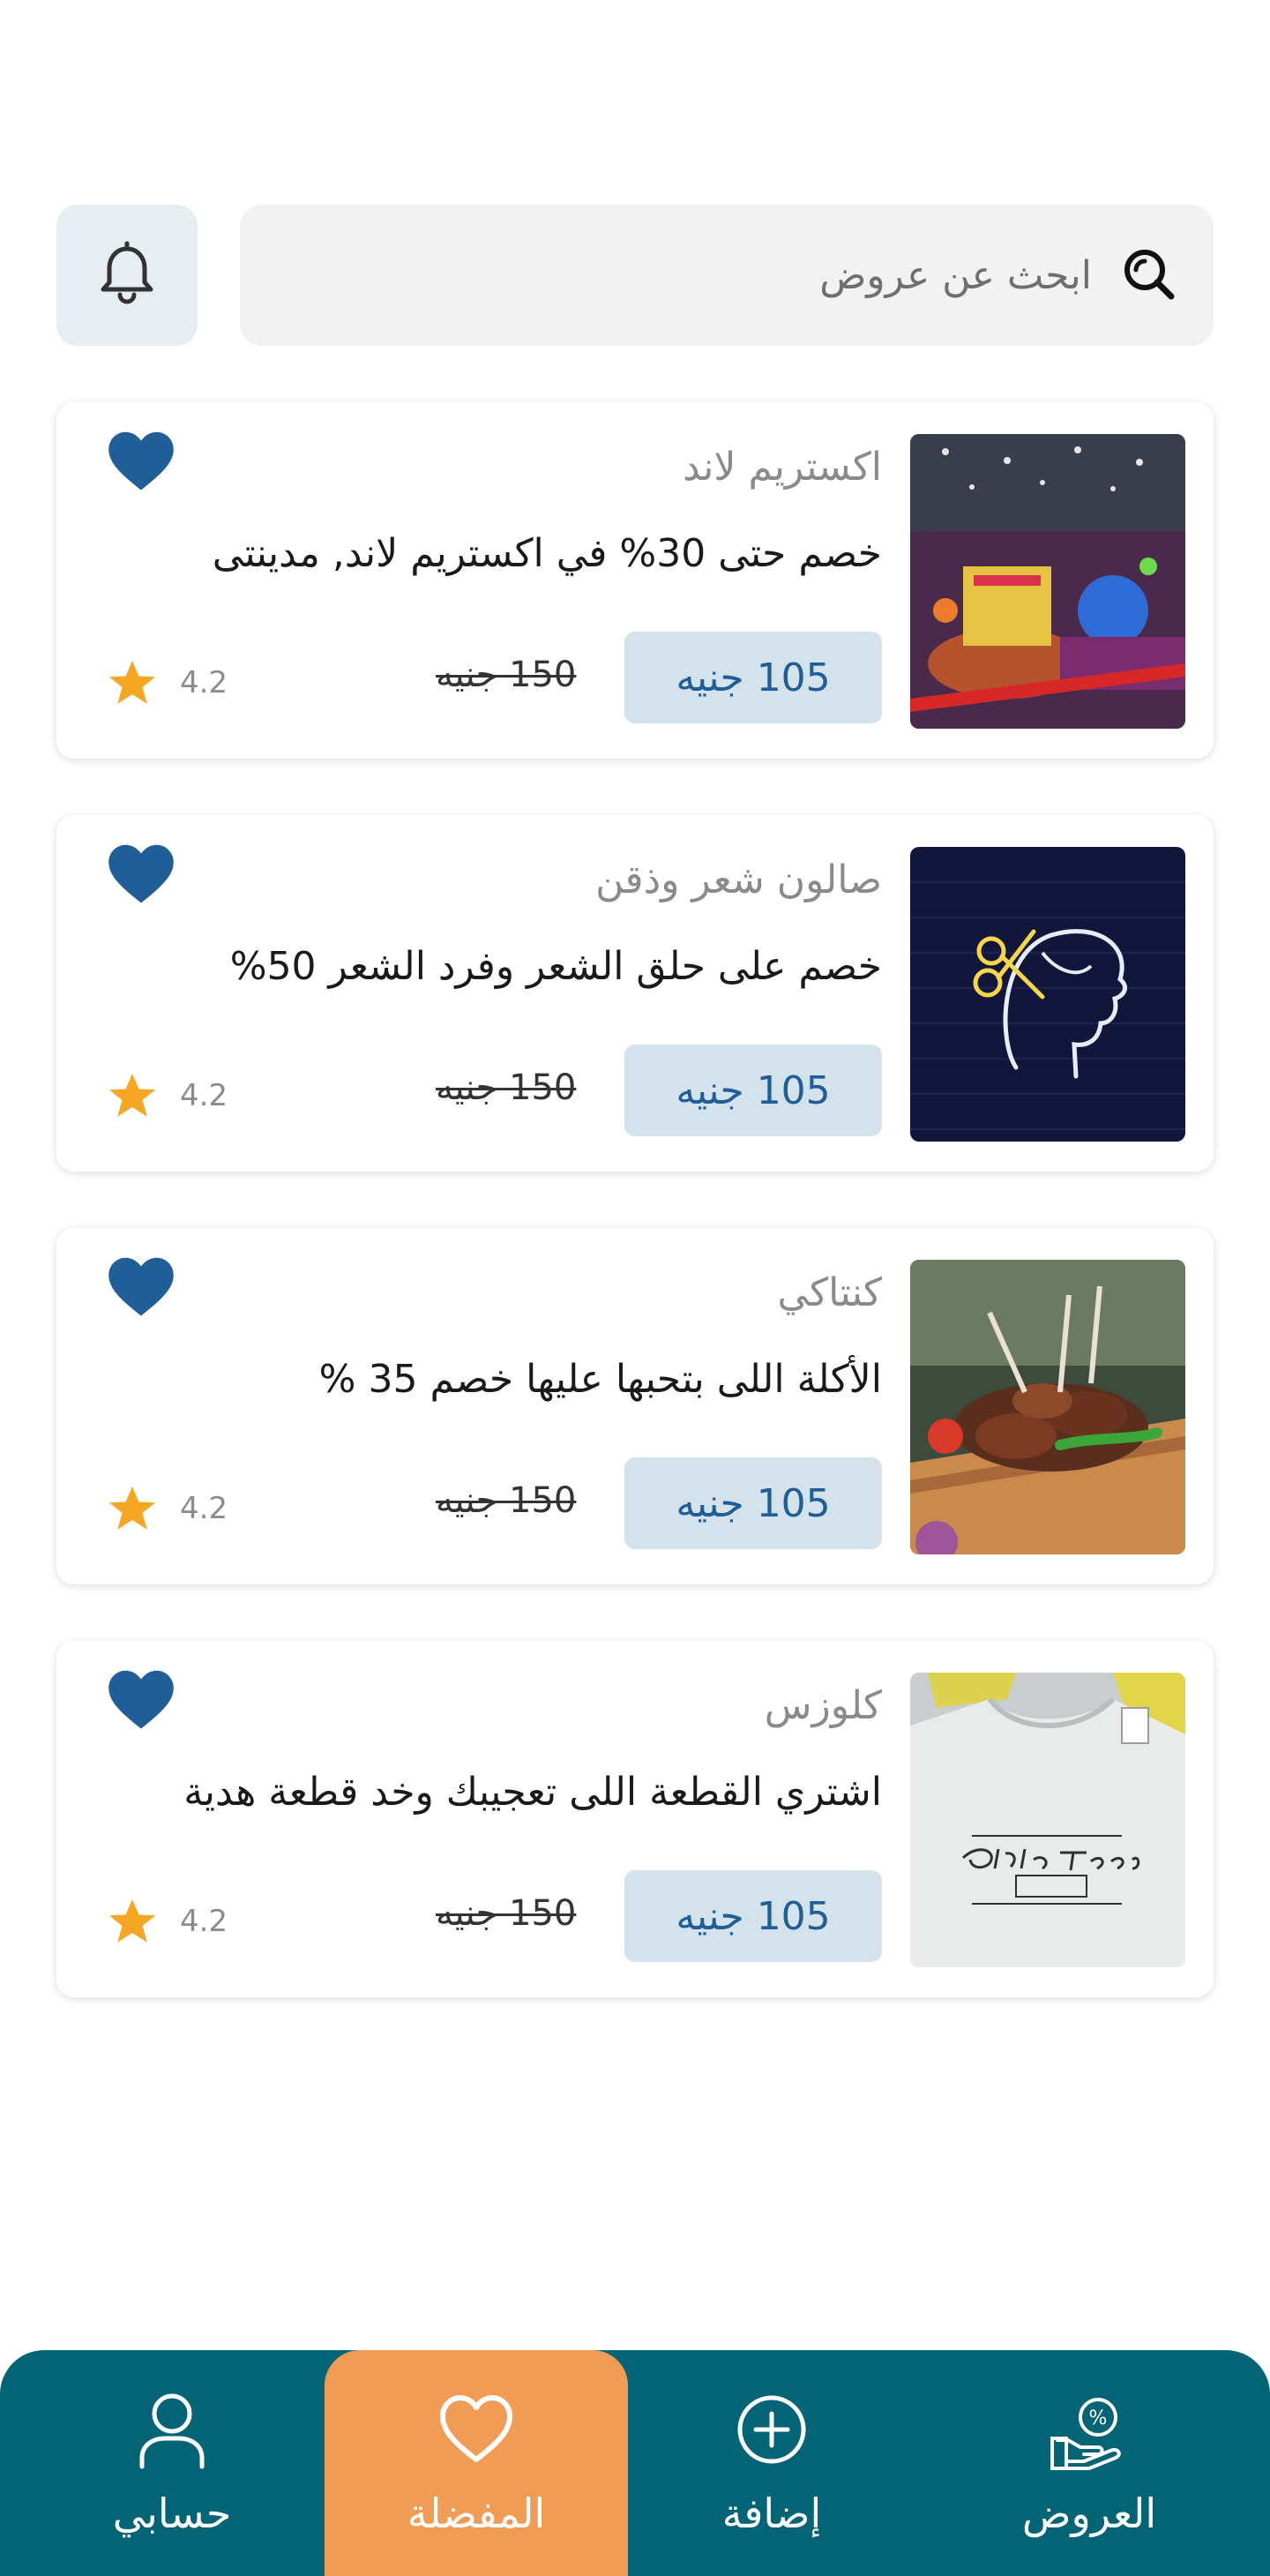 The width and height of the screenshot is (1270, 2576). I want to click on nav-label-add: إضافة, so click(771, 2514).